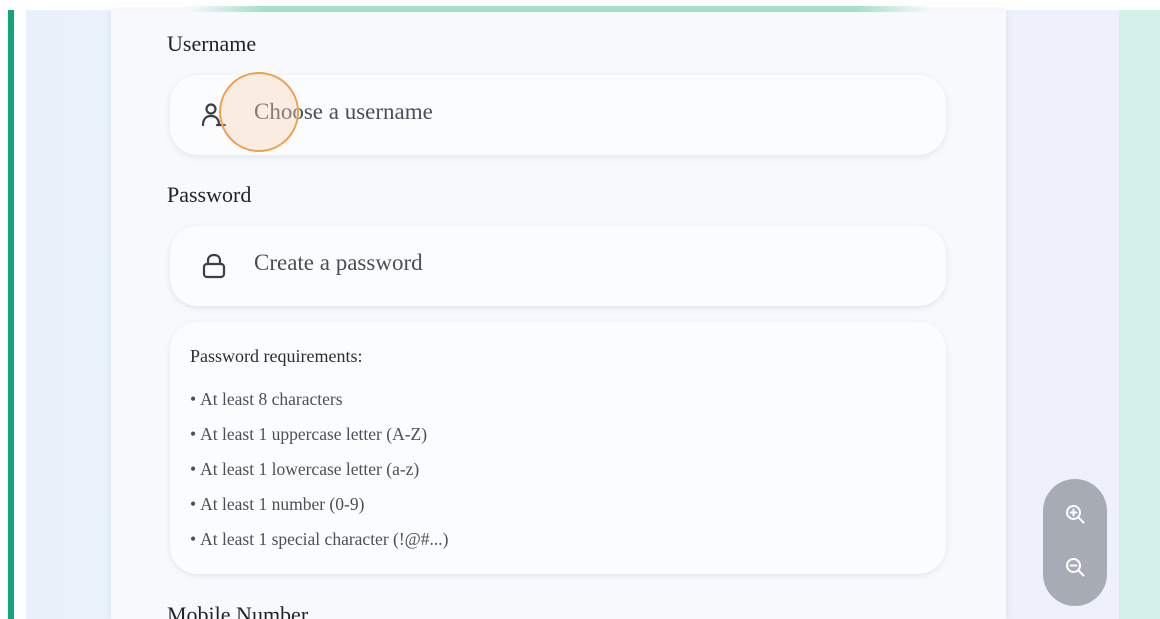 The width and height of the screenshot is (1160, 619). What do you see at coordinates (319, 440) in the screenshot?
I see `requirement-item: At least 1 uppercase letter (A-Z)` at bounding box center [319, 440].